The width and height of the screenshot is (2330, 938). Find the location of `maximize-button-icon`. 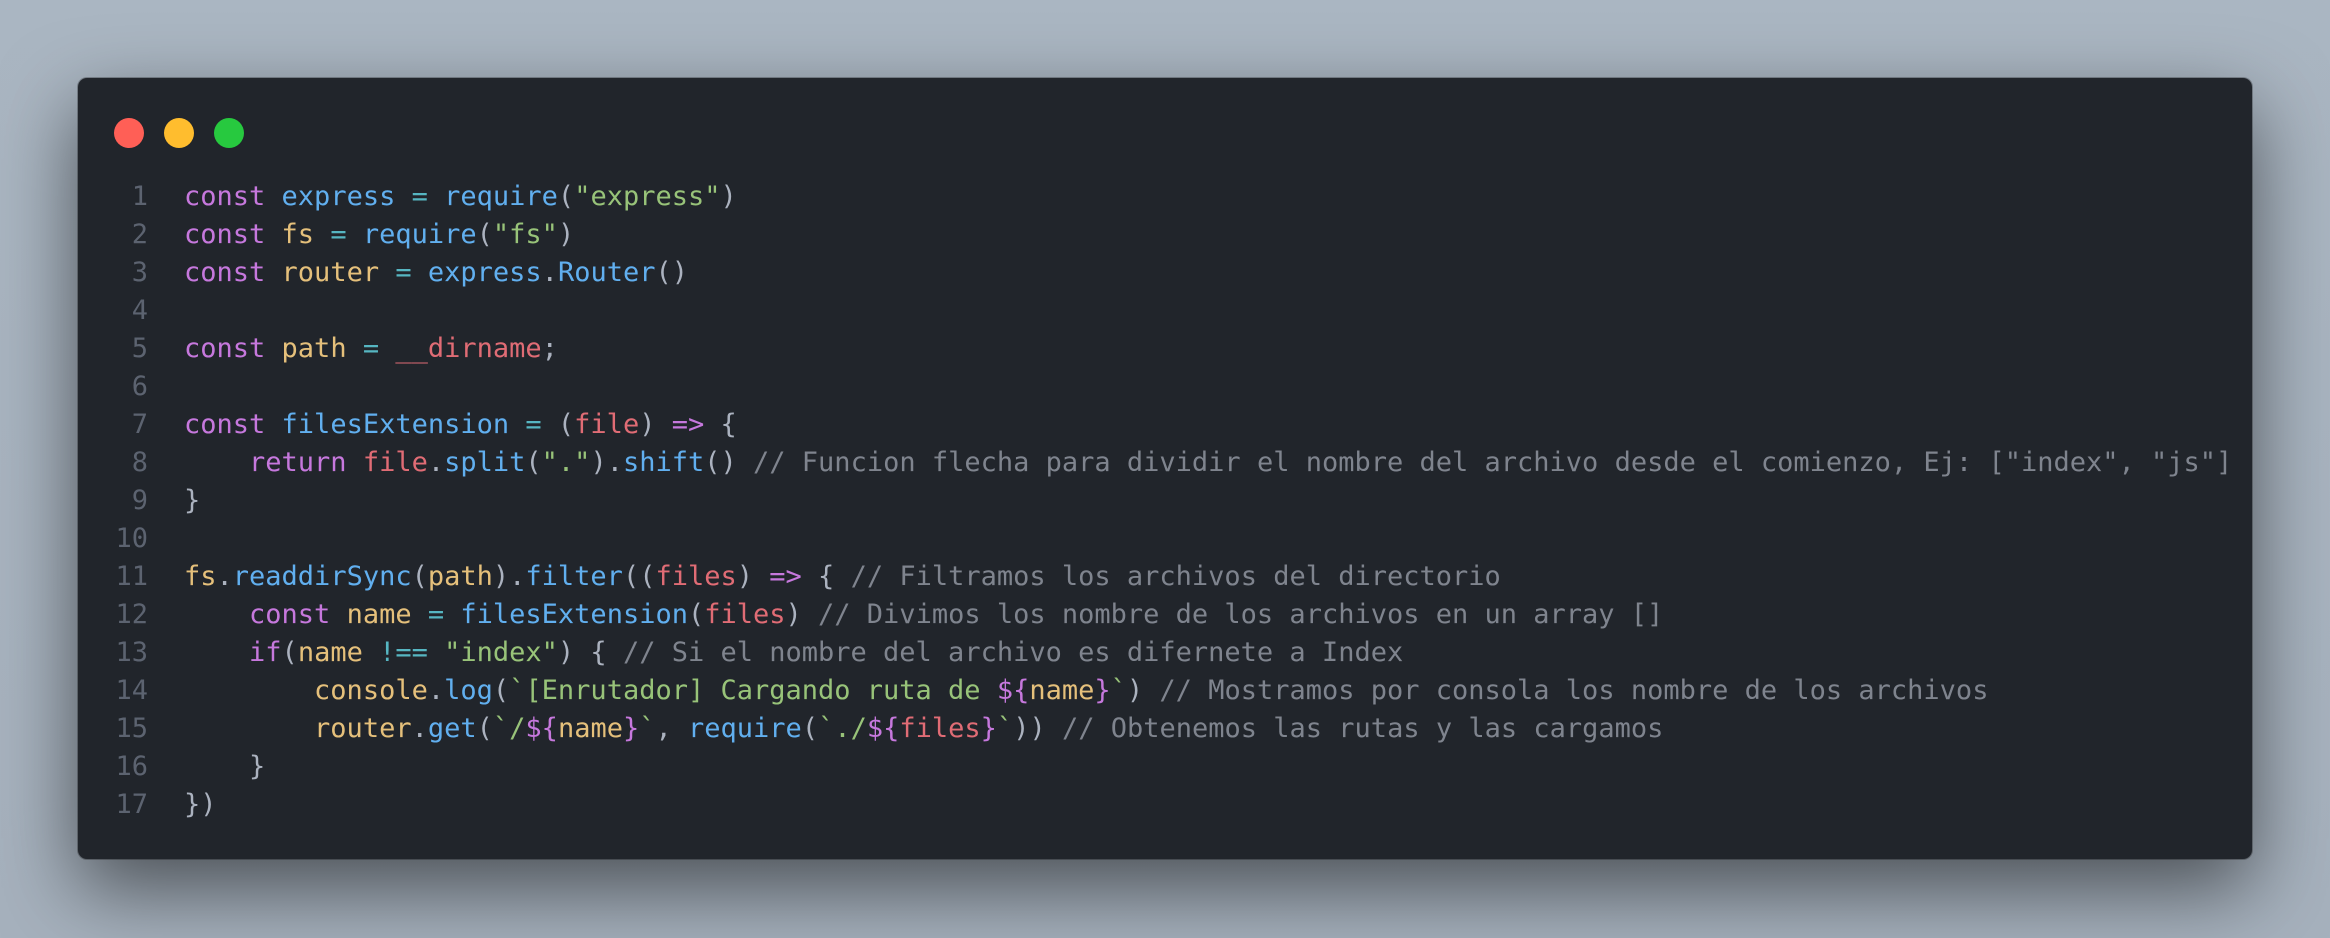

maximize-button-icon is located at coordinates (229, 133).